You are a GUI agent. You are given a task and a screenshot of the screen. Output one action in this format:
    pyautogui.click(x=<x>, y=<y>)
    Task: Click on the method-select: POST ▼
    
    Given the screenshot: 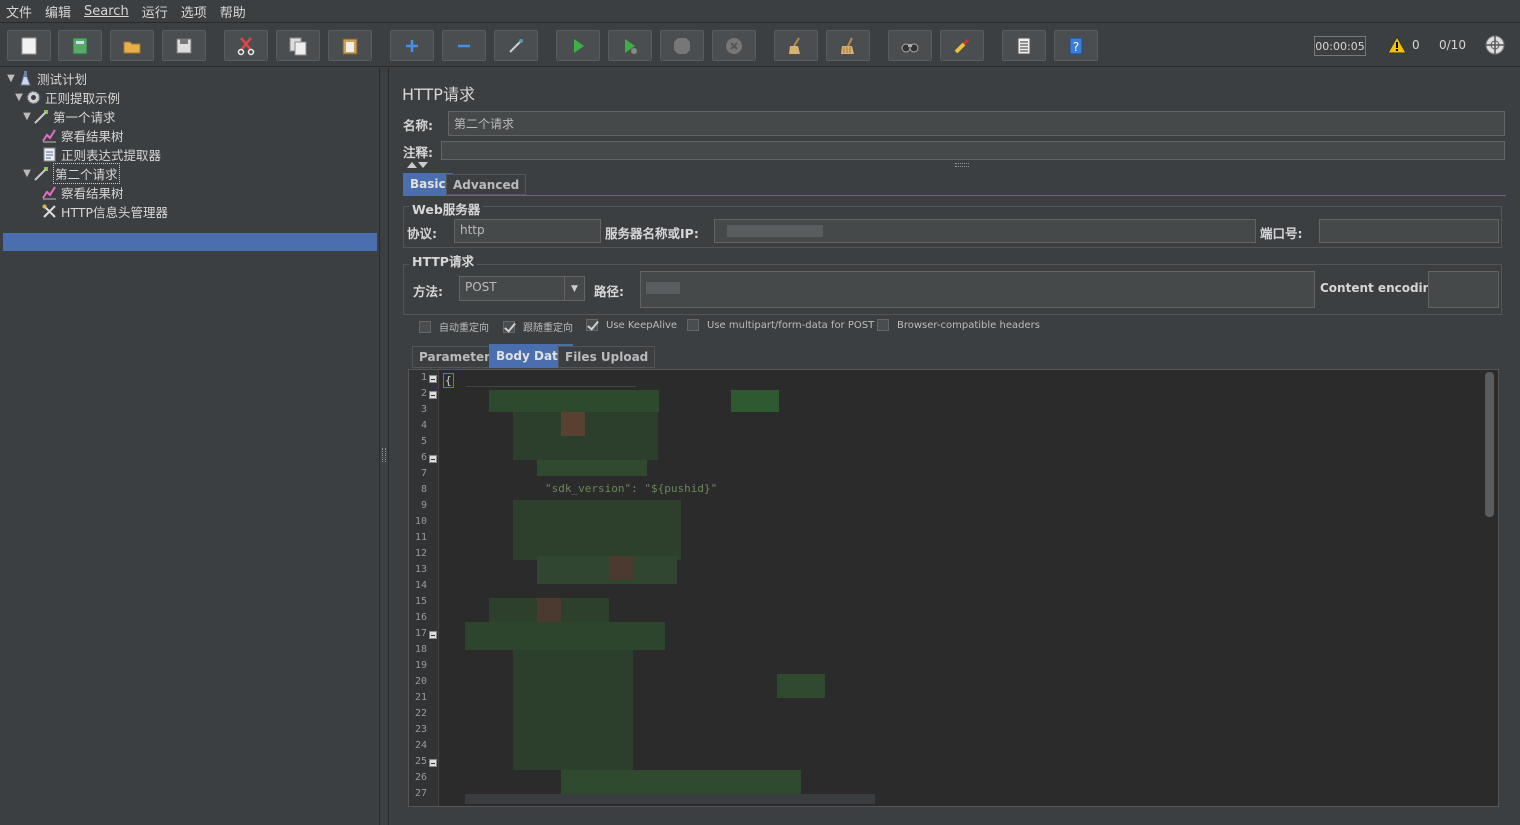 What is the action you would take?
    pyautogui.click(x=522, y=288)
    